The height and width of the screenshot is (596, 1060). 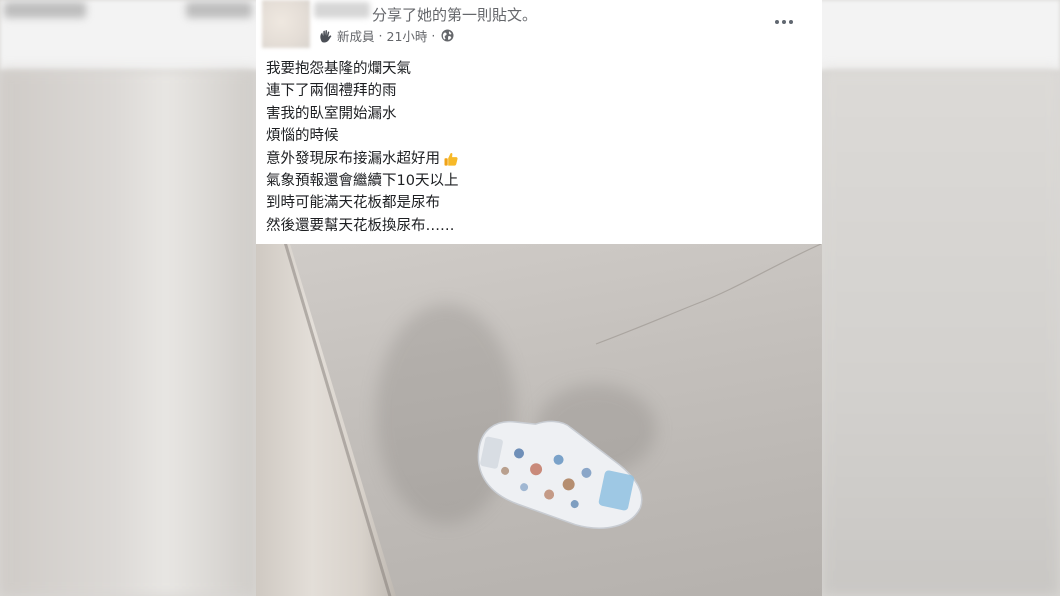 I want to click on post-line: 煩惱的時候, so click(x=302, y=136).